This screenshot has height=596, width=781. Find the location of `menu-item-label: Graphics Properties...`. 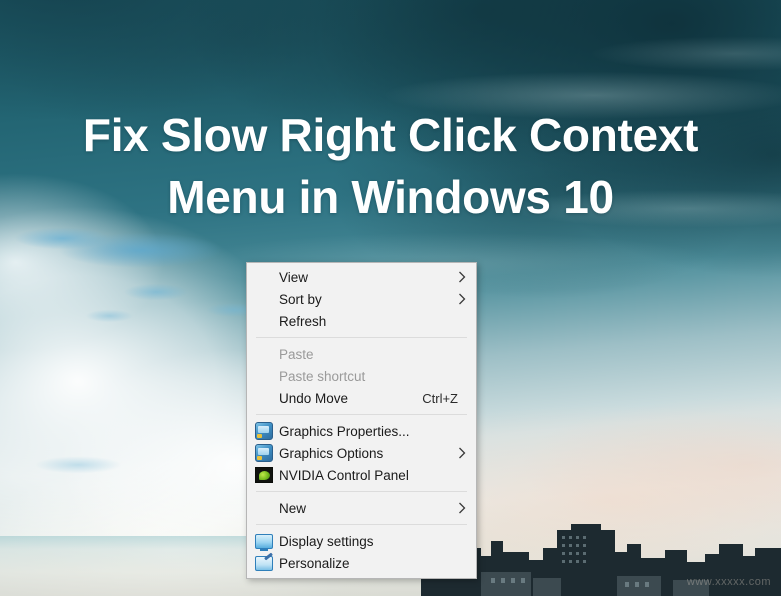

menu-item-label: Graphics Properties... is located at coordinates (344, 431).